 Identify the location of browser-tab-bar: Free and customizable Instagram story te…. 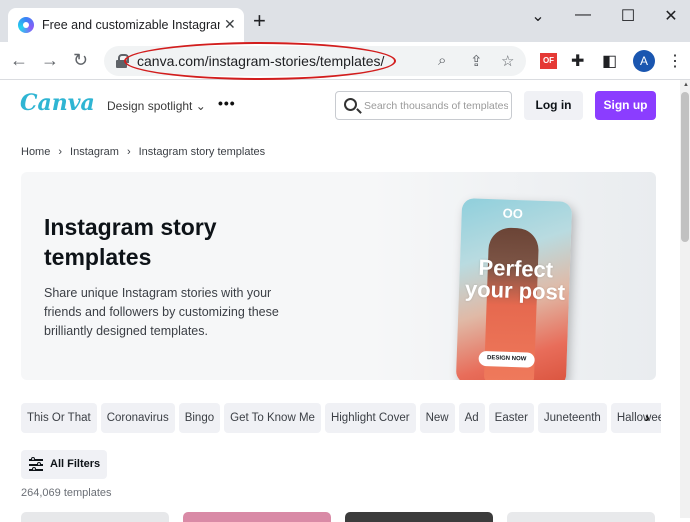
(345, 21).